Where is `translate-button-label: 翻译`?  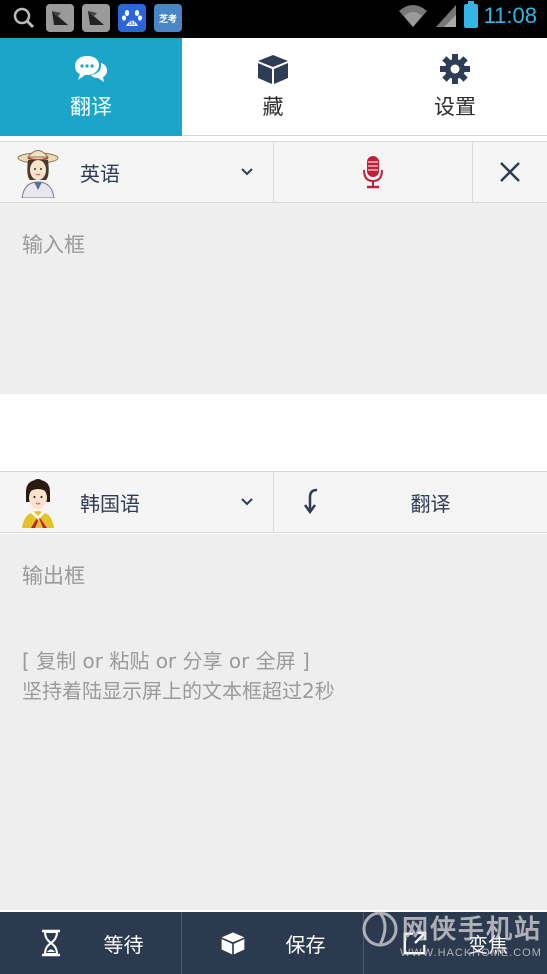 translate-button-label: 翻译 is located at coordinates (430, 503).